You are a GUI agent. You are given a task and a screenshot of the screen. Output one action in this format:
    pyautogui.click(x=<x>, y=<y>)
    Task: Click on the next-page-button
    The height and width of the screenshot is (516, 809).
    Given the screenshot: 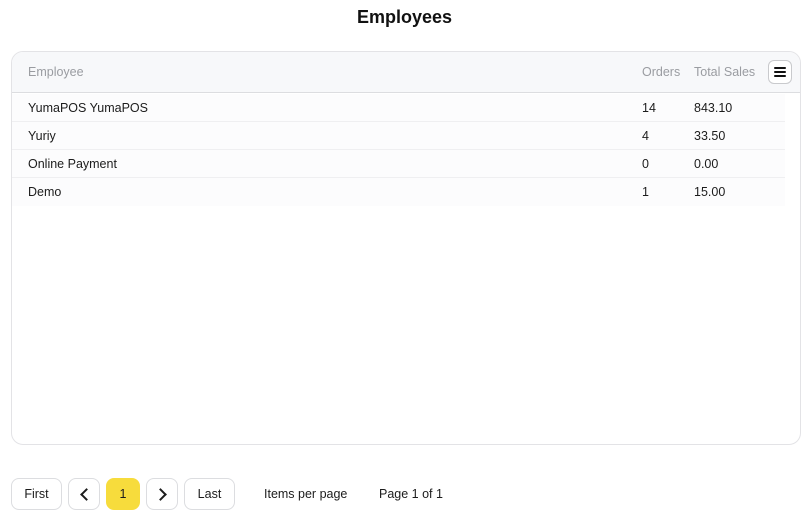 What is the action you would take?
    pyautogui.click(x=162, y=494)
    